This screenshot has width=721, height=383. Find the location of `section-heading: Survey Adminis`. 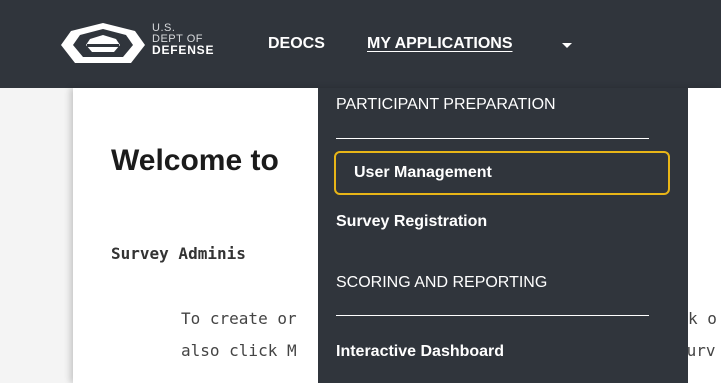

section-heading: Survey Adminis is located at coordinates (178, 253).